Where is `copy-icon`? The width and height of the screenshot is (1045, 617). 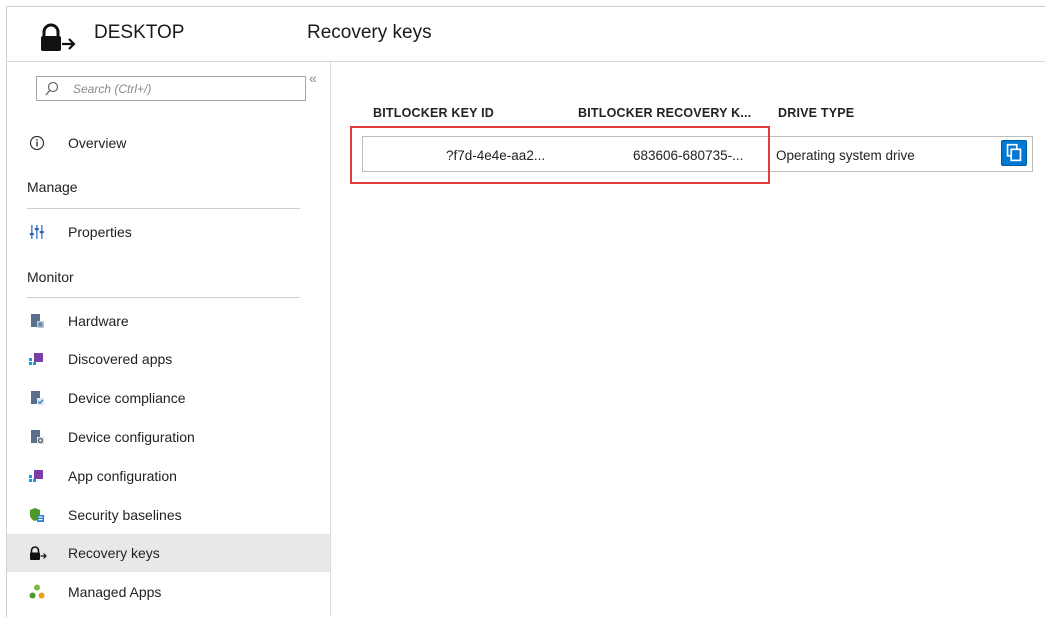
copy-icon is located at coordinates (1014, 152).